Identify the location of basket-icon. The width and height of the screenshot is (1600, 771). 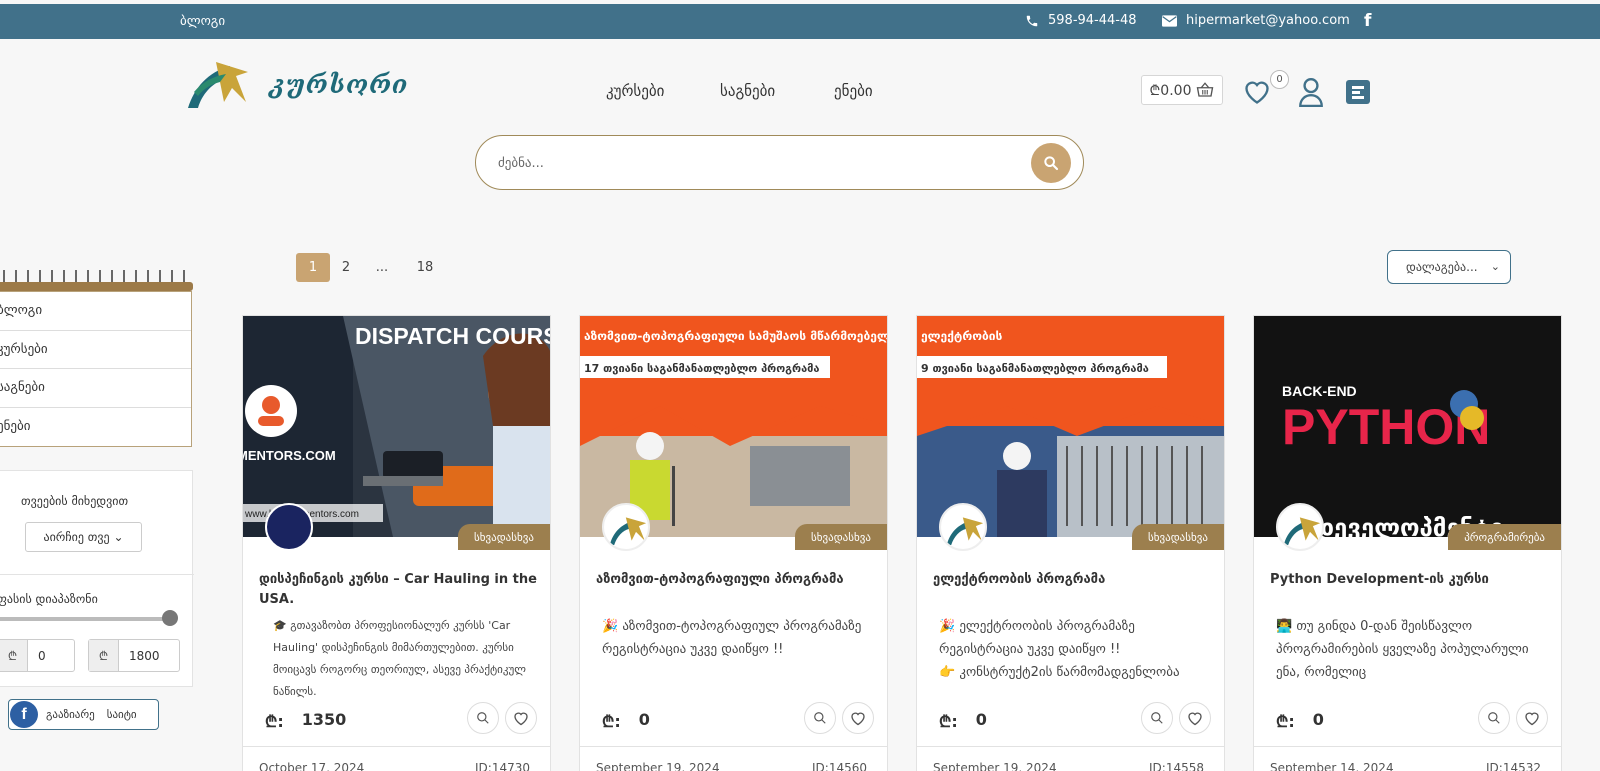
(1205, 89).